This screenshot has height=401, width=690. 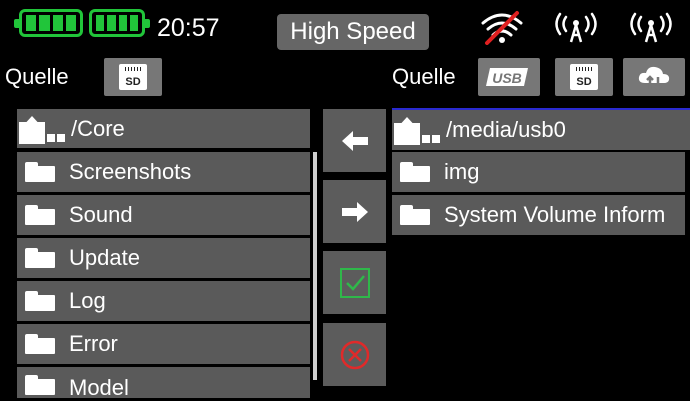 I want to click on list-item: Update, so click(x=163, y=258).